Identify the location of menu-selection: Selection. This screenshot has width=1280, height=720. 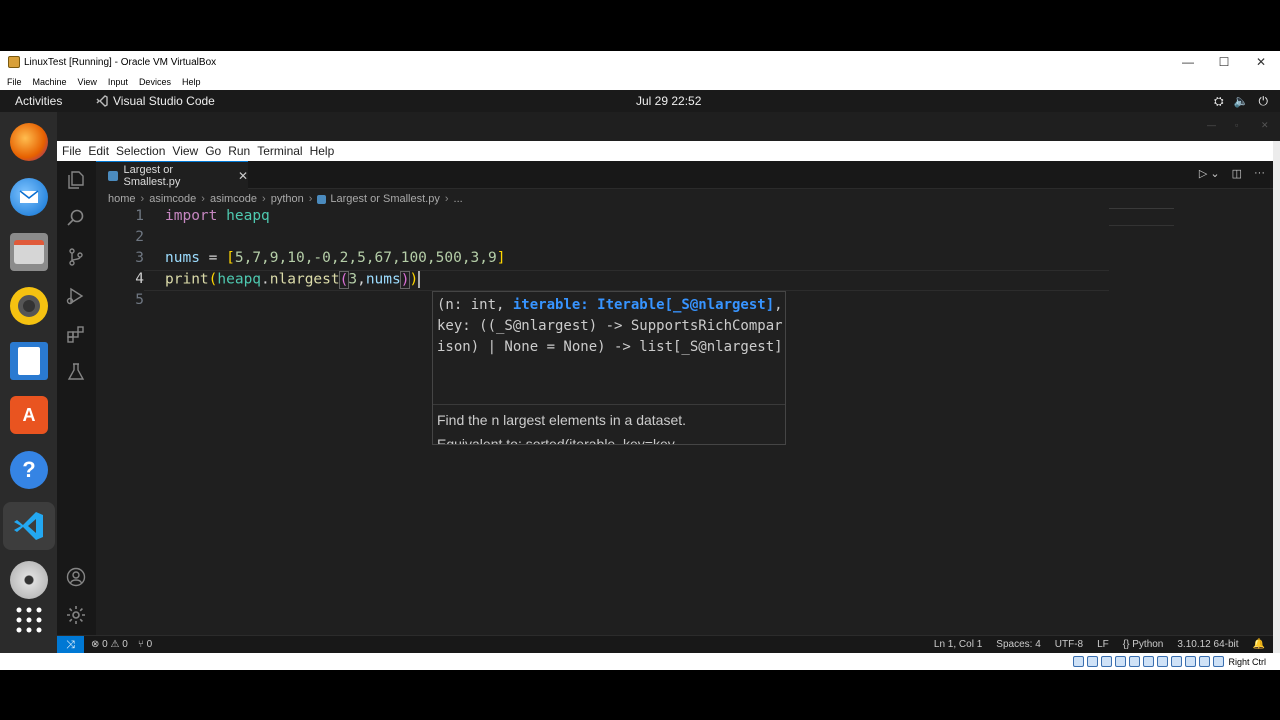
(140, 151).